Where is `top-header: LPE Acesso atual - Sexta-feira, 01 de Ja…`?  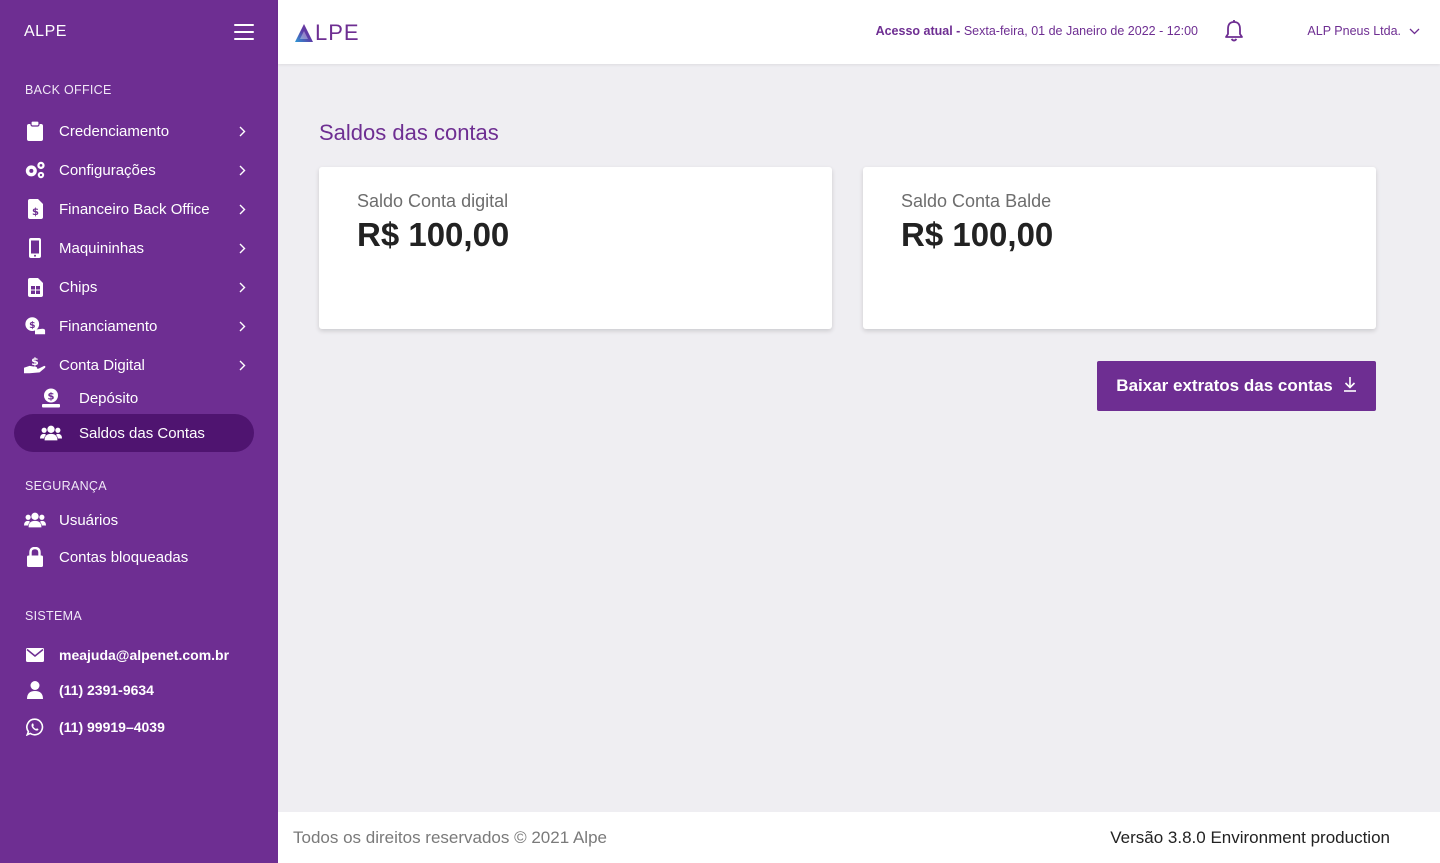 top-header: LPE Acesso atual - Sexta-feira, 01 de Ja… is located at coordinates (859, 32).